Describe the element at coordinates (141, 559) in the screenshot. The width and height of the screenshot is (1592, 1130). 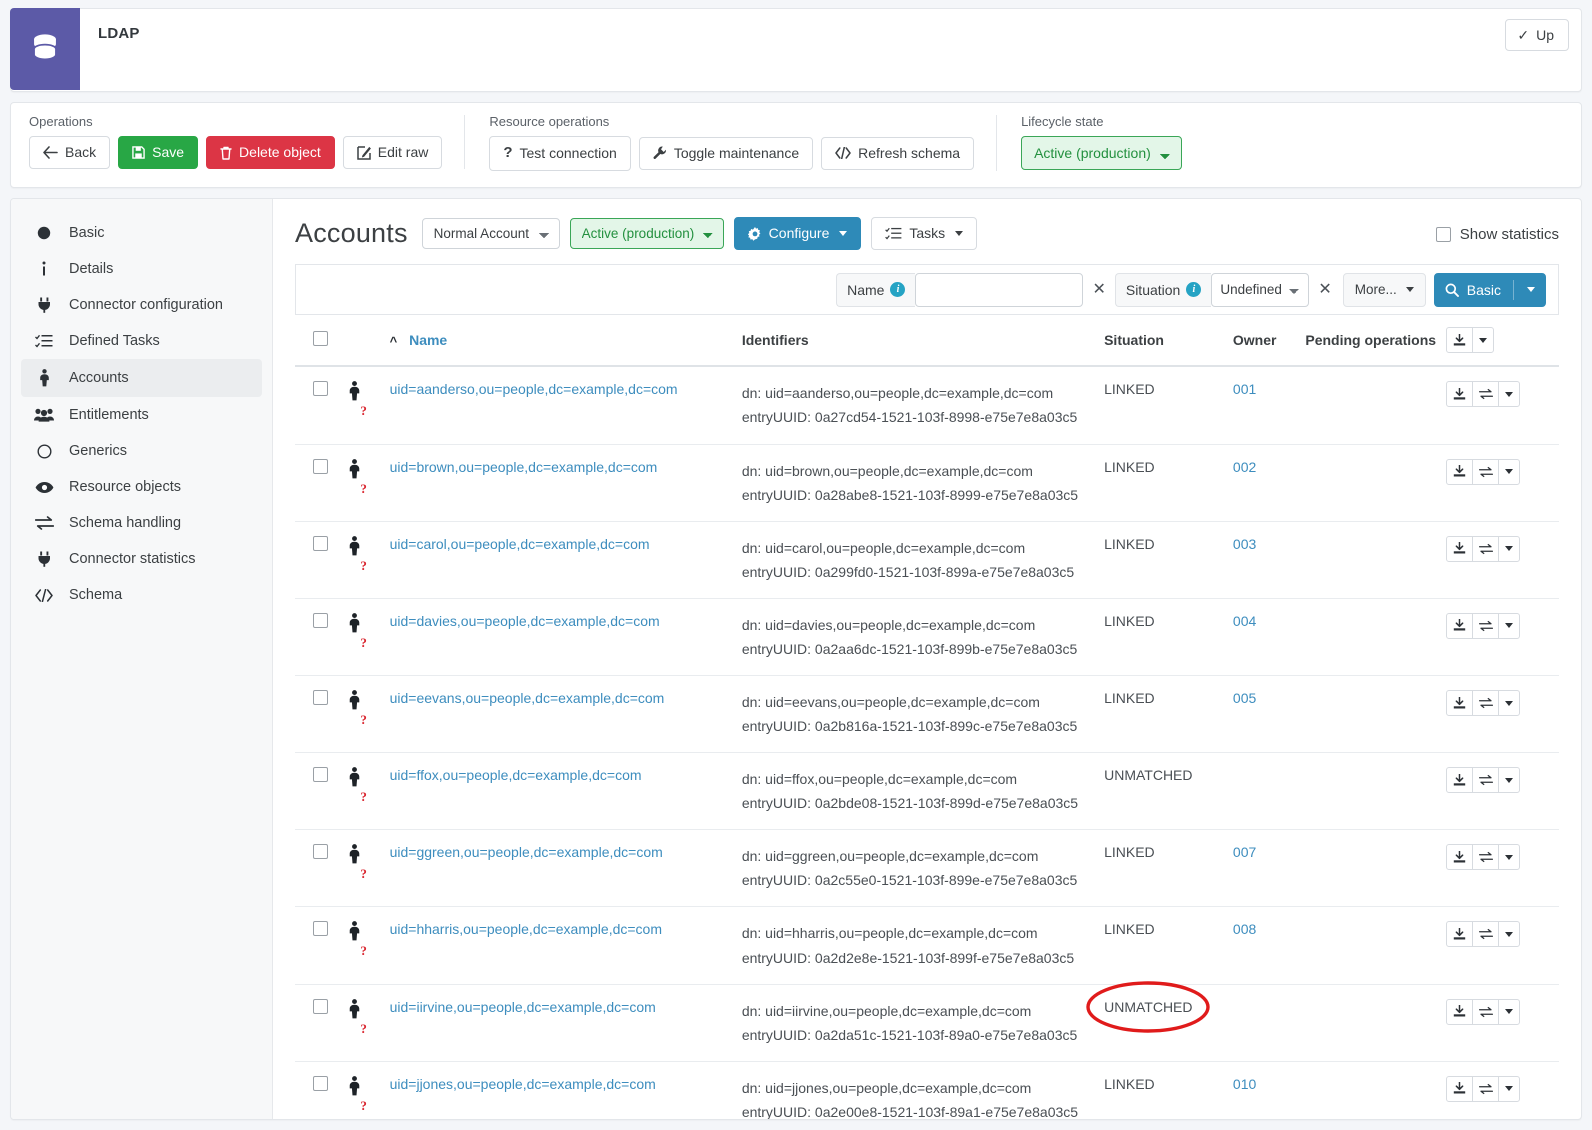
I see `sidebar-item-connector-statistics: Connector statistics` at that location.